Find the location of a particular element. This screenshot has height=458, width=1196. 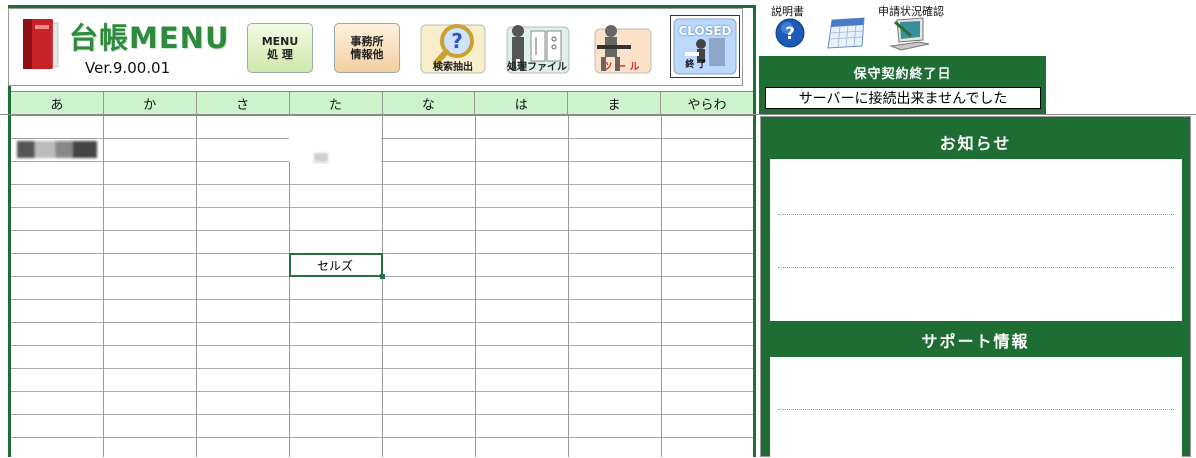

tools-button: ツ ー ル is located at coordinates (621, 48).